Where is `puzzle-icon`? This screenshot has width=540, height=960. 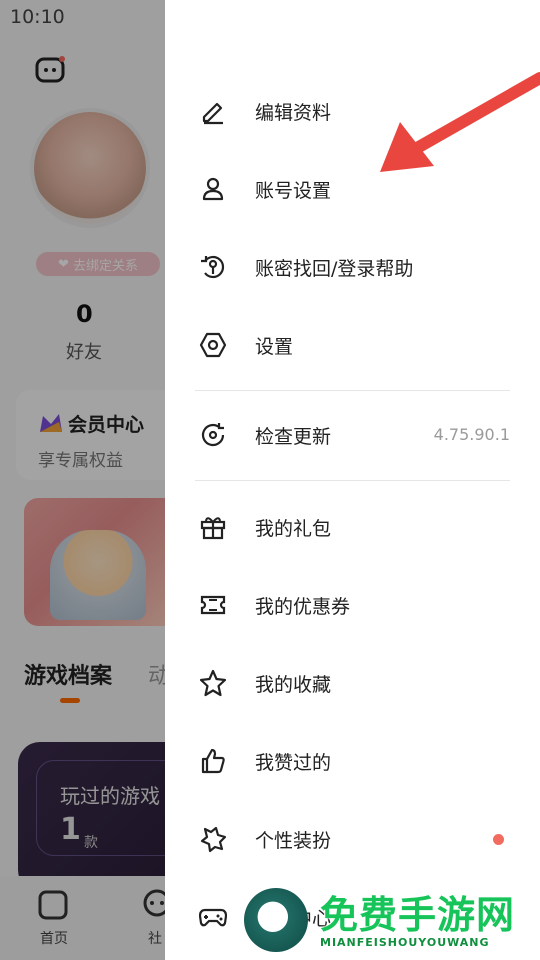 puzzle-icon is located at coordinates (213, 839).